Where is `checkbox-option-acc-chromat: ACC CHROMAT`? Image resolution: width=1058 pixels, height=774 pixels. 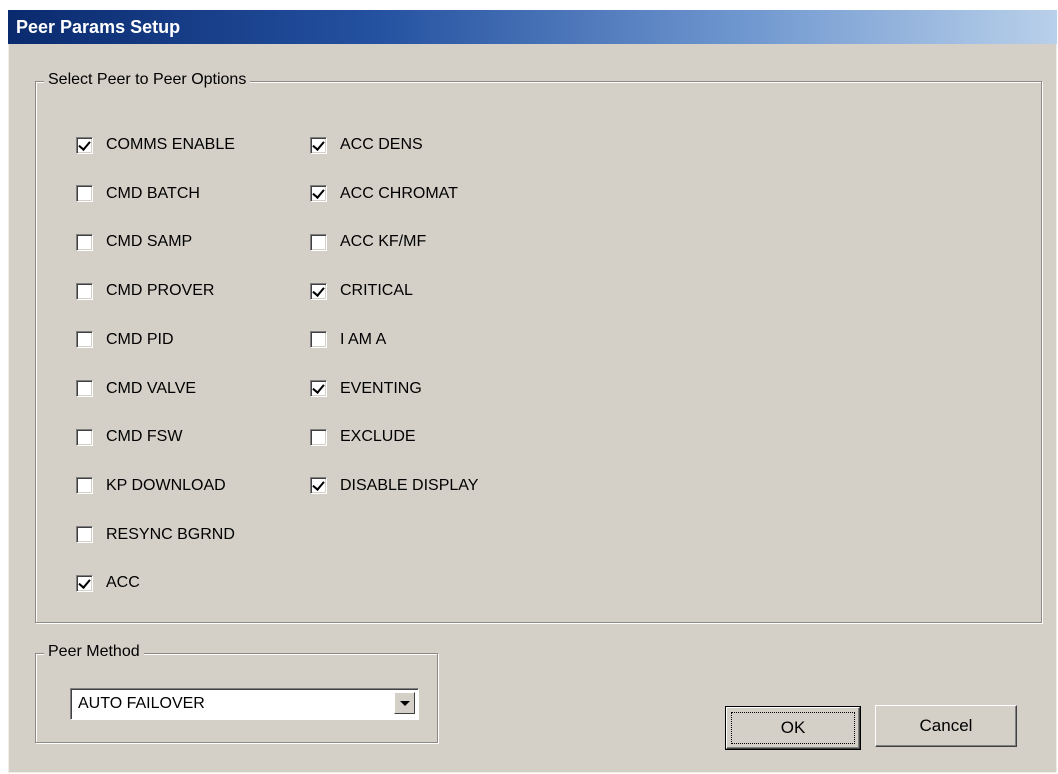
checkbox-option-acc-chromat: ACC CHROMAT is located at coordinates (384, 194).